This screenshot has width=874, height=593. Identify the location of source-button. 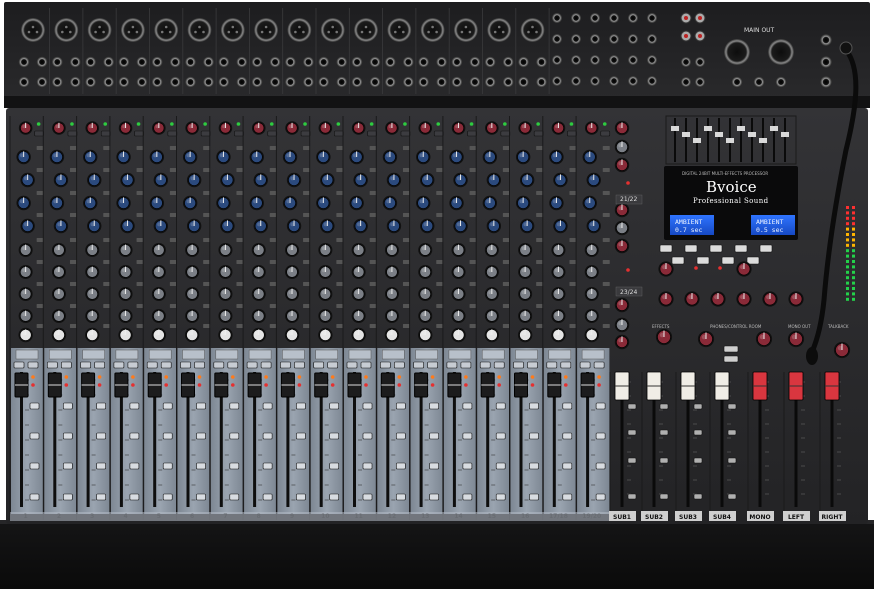
(731, 359).